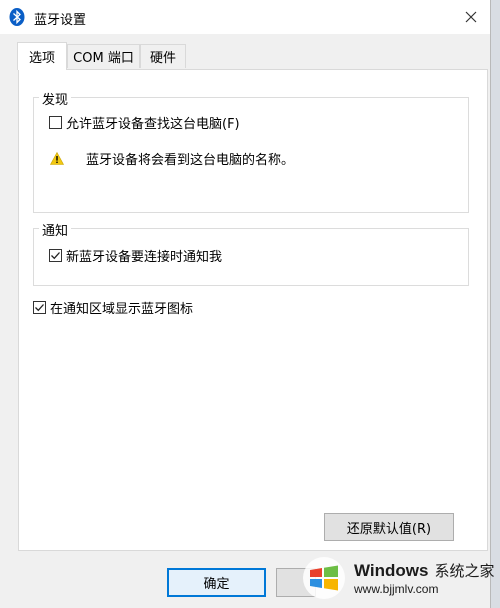 The image size is (500, 608). I want to click on tab-com-ports: COM 端口, so click(103, 56).